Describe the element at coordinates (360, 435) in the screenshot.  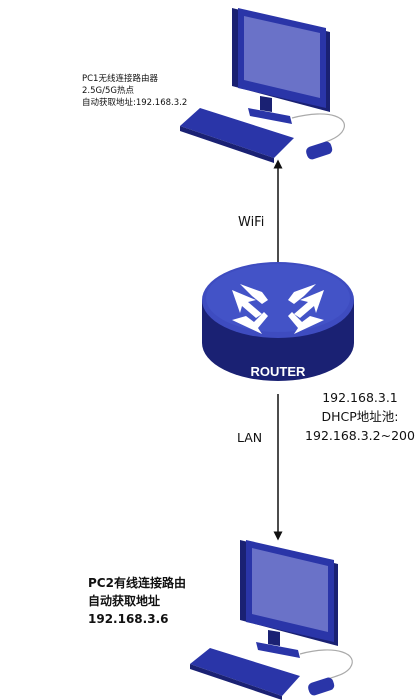
I see `dhcp-pool-range: 192.168.3.2~200` at that location.